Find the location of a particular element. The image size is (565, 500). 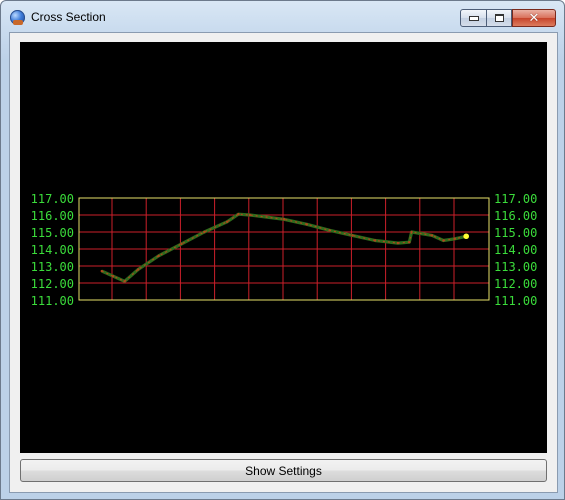

app-globe-icon is located at coordinates (17, 17).